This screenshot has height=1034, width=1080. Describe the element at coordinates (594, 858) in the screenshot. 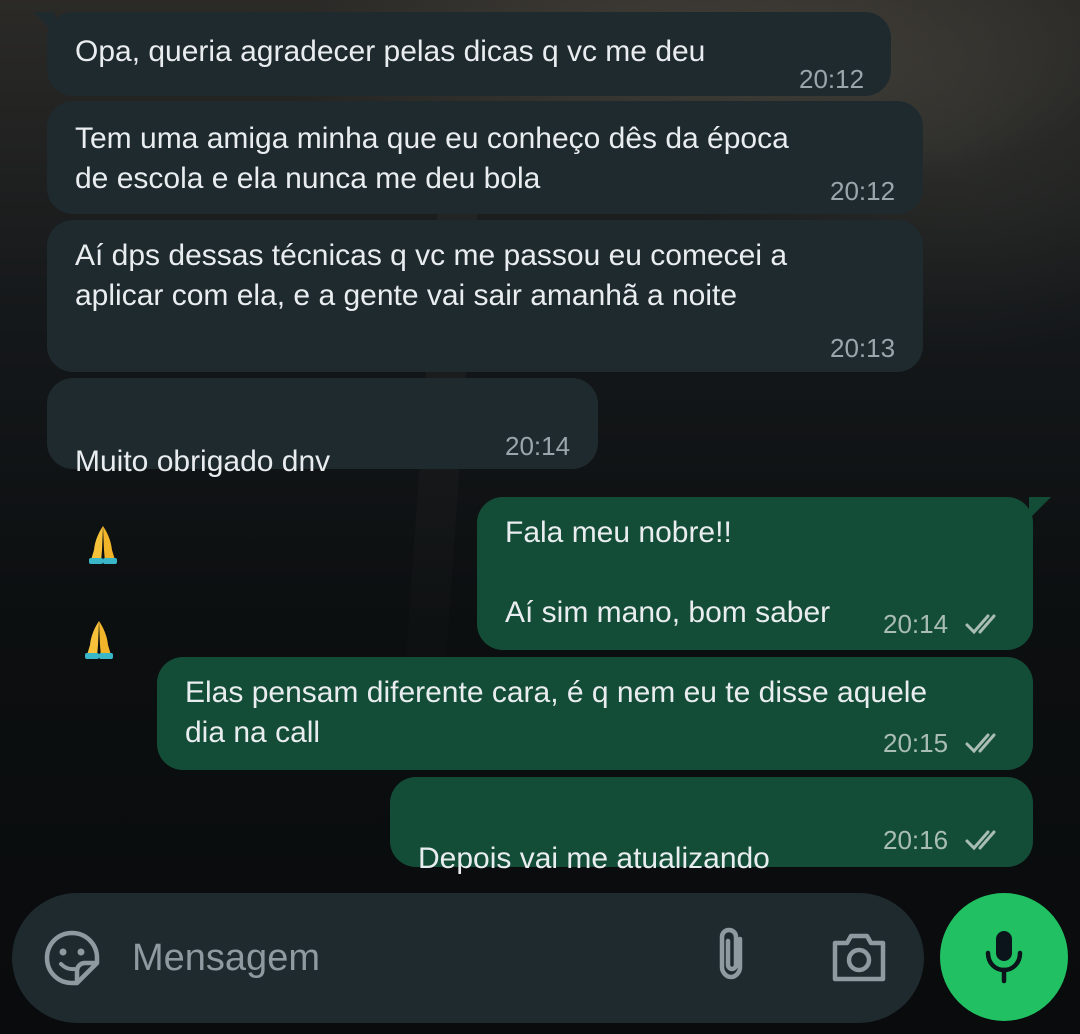

I see `message-text-content: Depois vai me atualizando` at that location.